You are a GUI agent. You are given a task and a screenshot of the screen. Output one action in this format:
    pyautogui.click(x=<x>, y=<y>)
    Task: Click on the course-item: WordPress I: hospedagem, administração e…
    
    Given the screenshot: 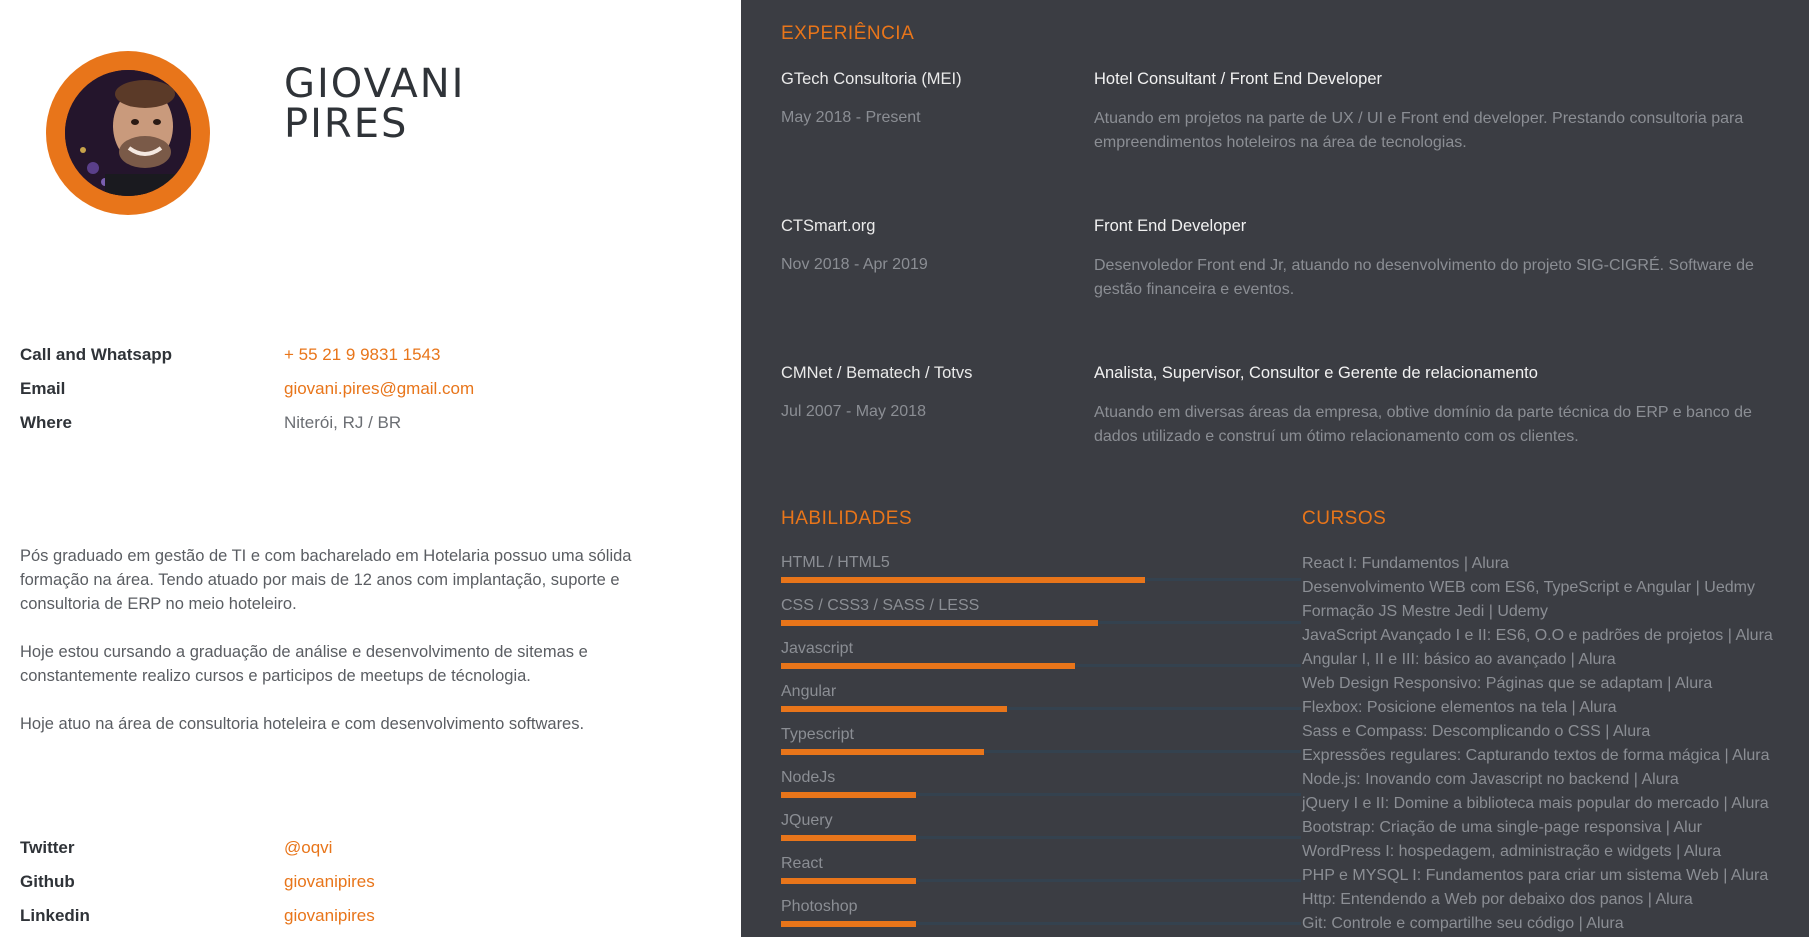 What is the action you would take?
    pyautogui.click(x=1512, y=851)
    